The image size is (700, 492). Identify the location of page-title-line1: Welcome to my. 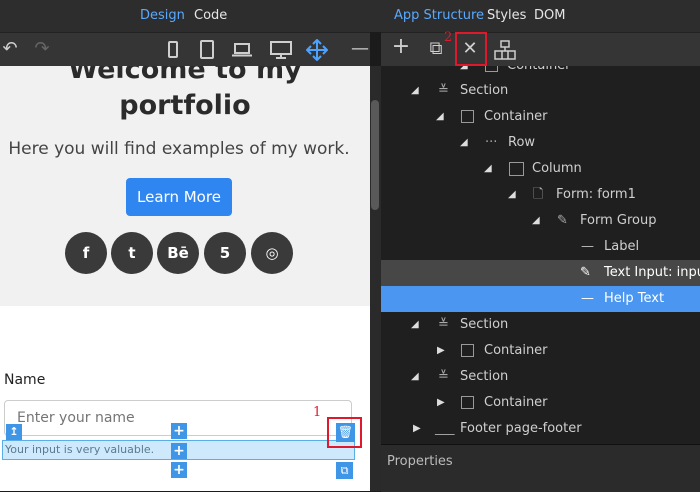
(185, 75).